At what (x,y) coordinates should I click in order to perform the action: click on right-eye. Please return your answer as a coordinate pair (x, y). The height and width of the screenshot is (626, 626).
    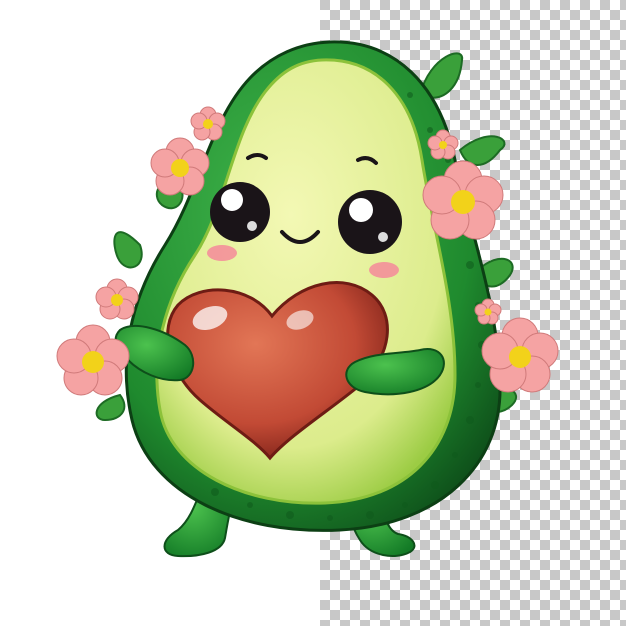
    Looking at the image, I should click on (370, 222).